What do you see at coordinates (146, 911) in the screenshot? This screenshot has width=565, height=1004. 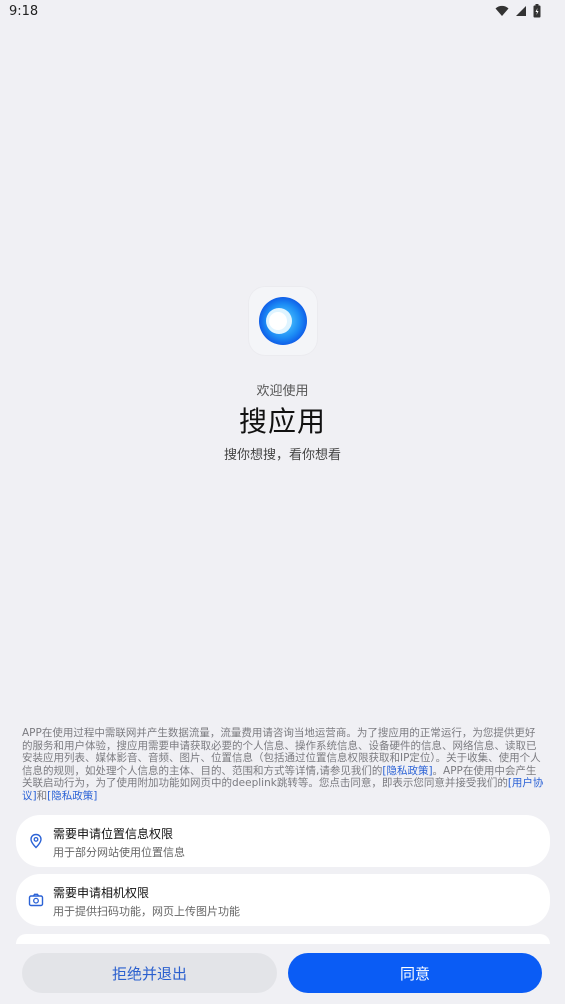 I see `permission-desc: 用于提供扫码功能，网页上传图片功能` at bounding box center [146, 911].